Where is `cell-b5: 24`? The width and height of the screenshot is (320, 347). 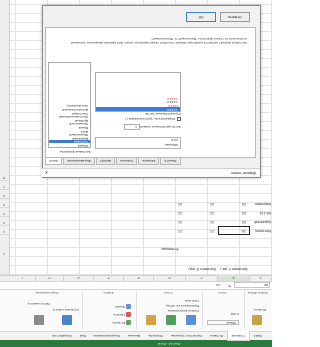
cell-b5: 24 is located at coordinates (244, 204).